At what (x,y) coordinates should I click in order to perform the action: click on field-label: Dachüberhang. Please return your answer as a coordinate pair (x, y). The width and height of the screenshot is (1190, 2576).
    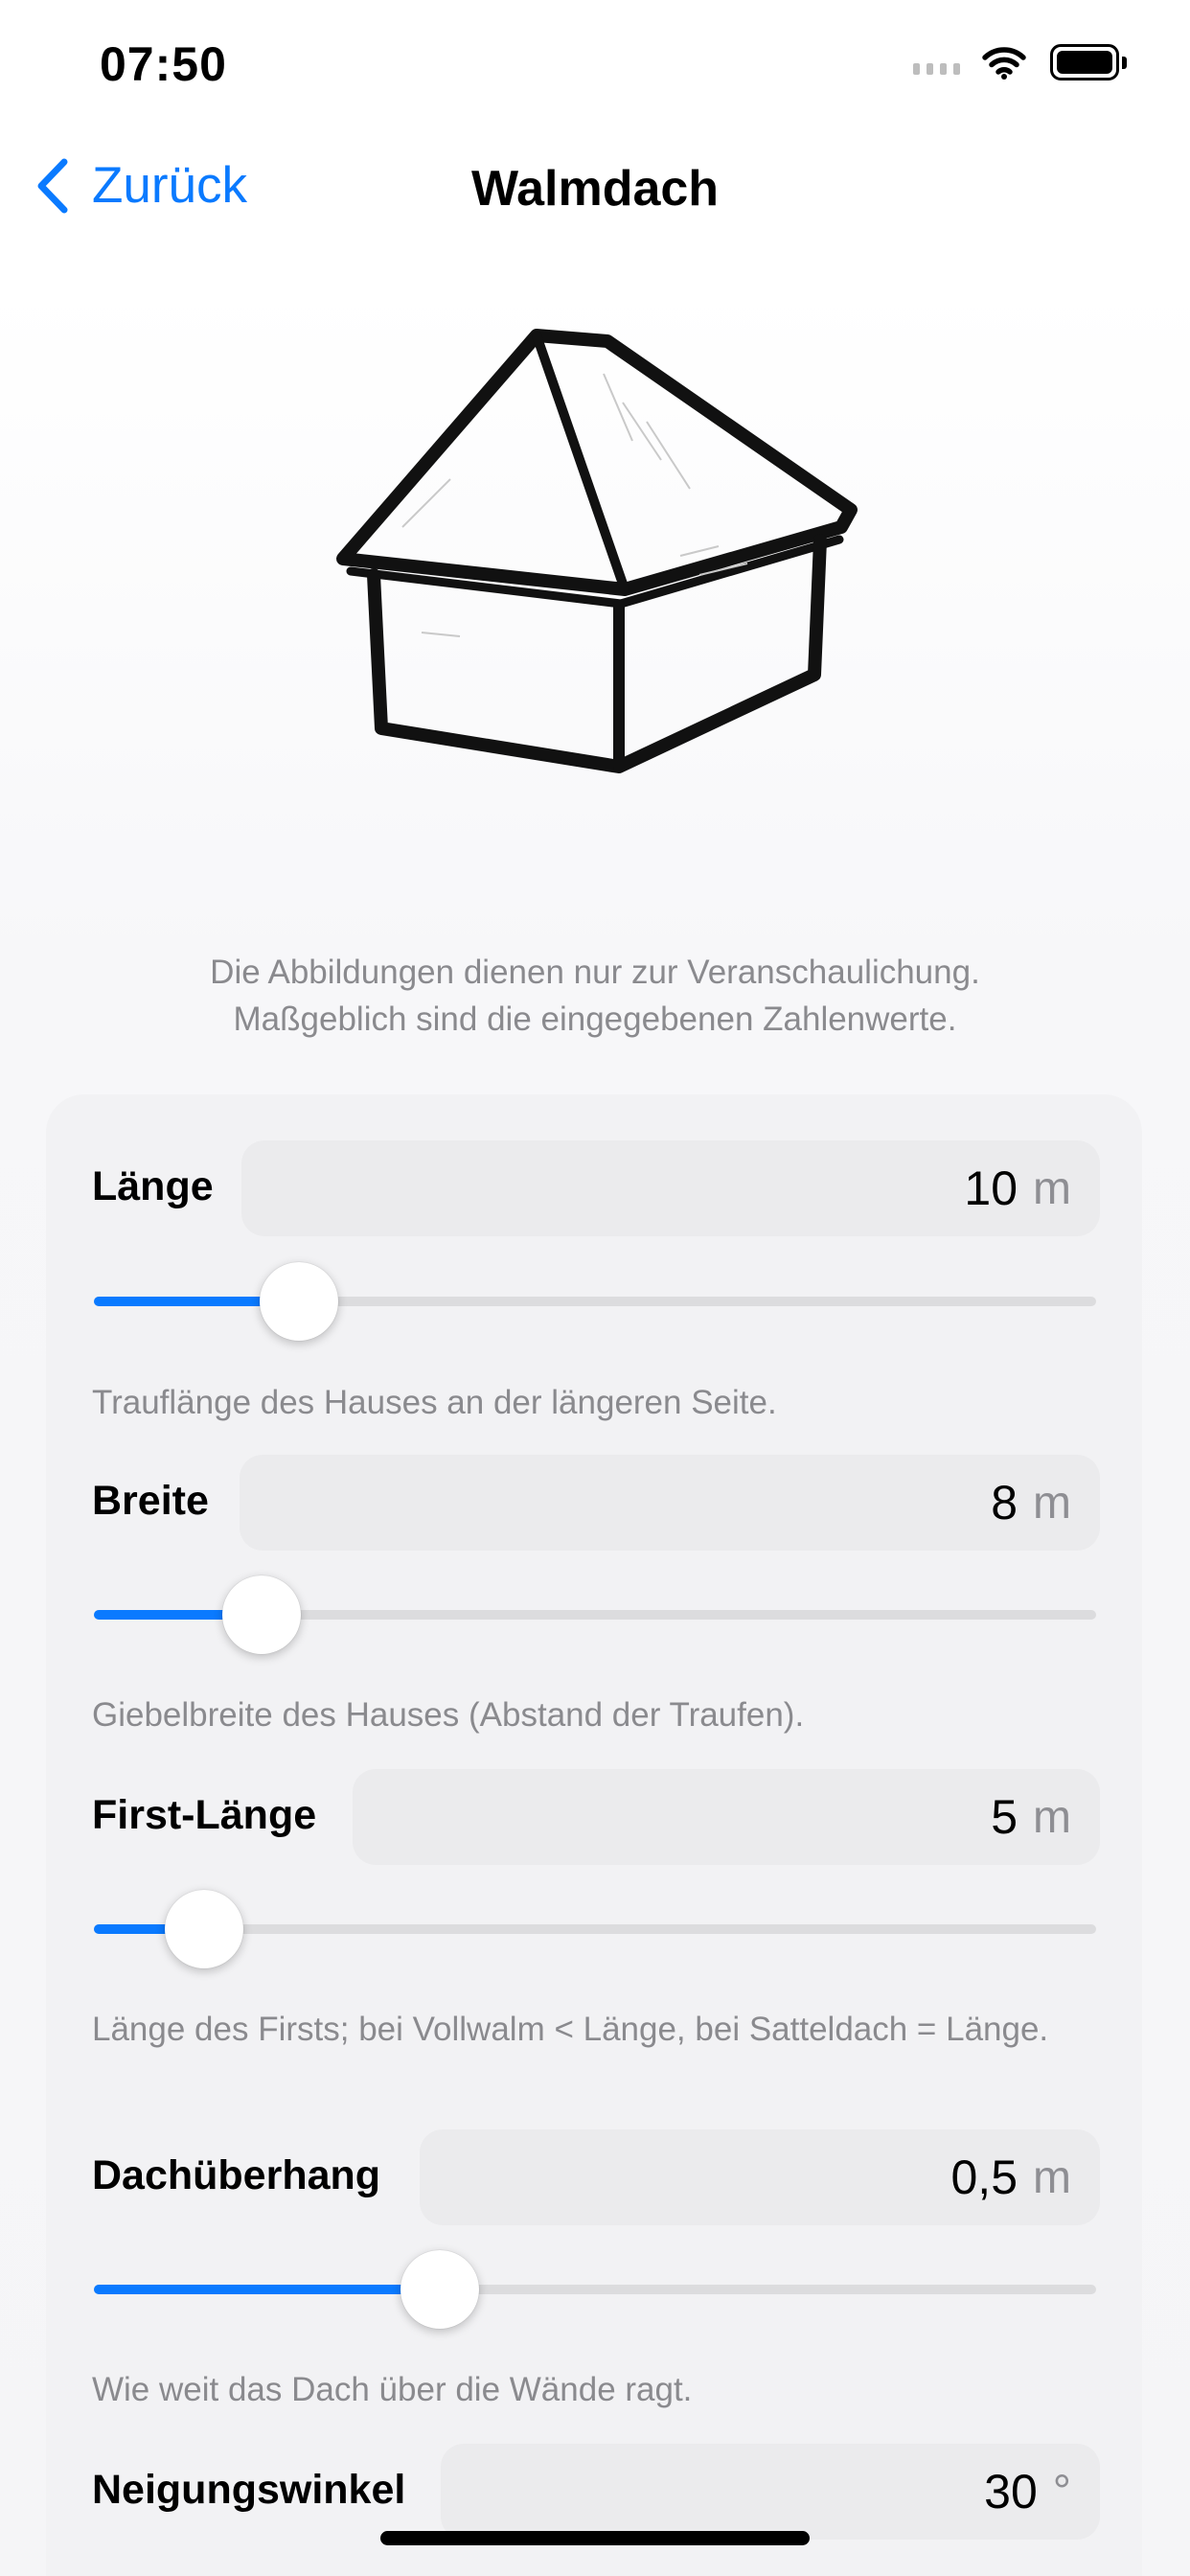
    Looking at the image, I should click on (237, 2175).